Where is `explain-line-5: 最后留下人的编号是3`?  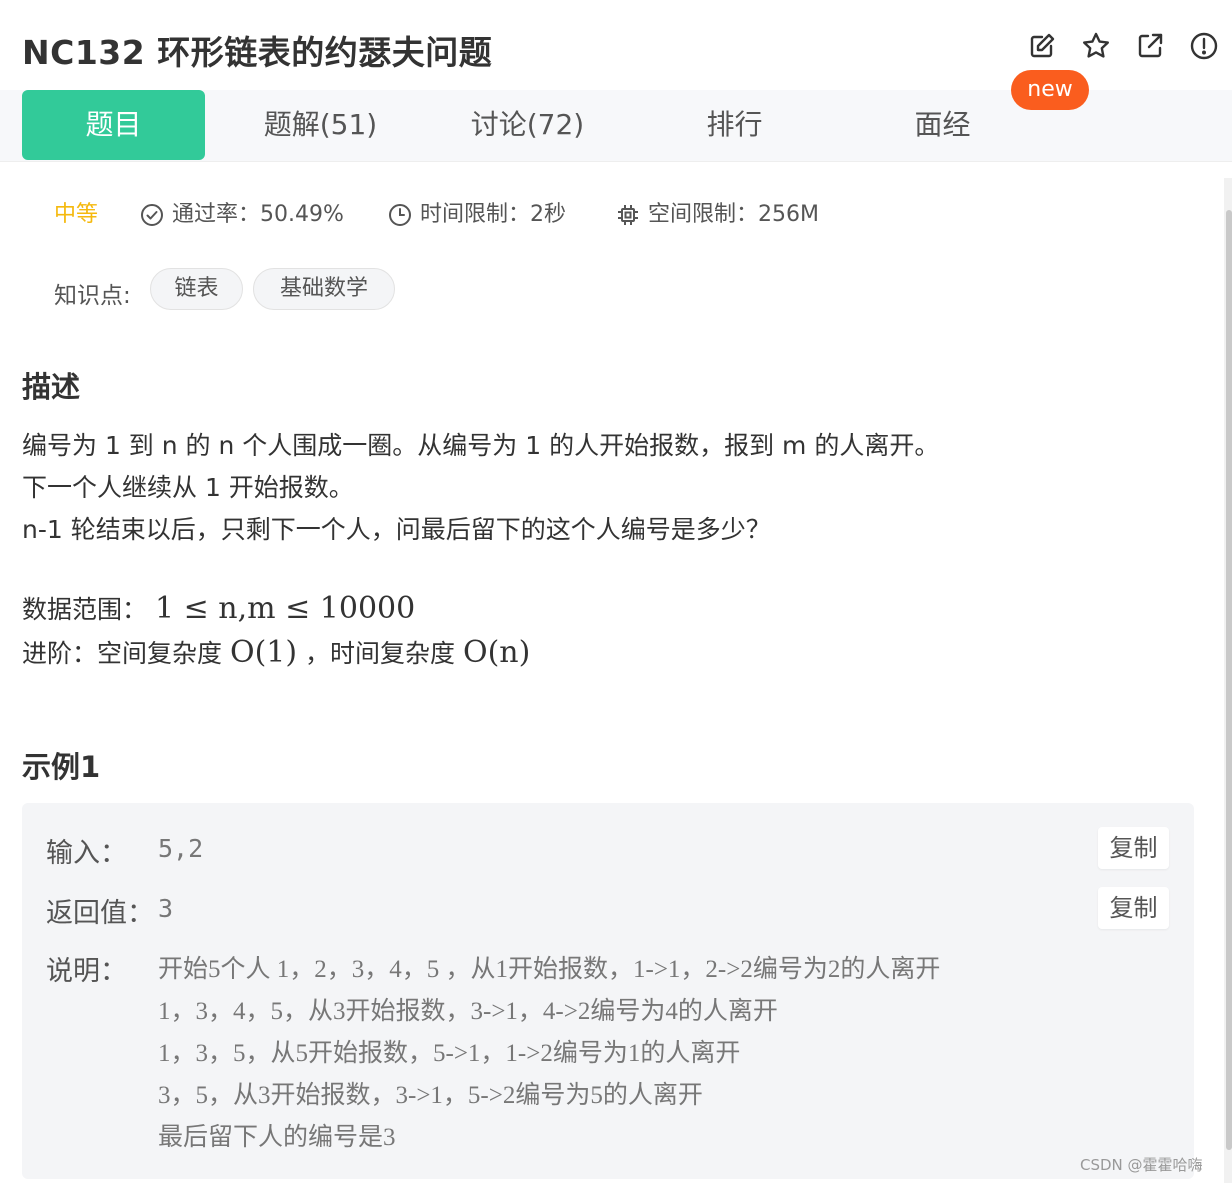 explain-line-5: 最后留下人的编号是3 is located at coordinates (277, 1137).